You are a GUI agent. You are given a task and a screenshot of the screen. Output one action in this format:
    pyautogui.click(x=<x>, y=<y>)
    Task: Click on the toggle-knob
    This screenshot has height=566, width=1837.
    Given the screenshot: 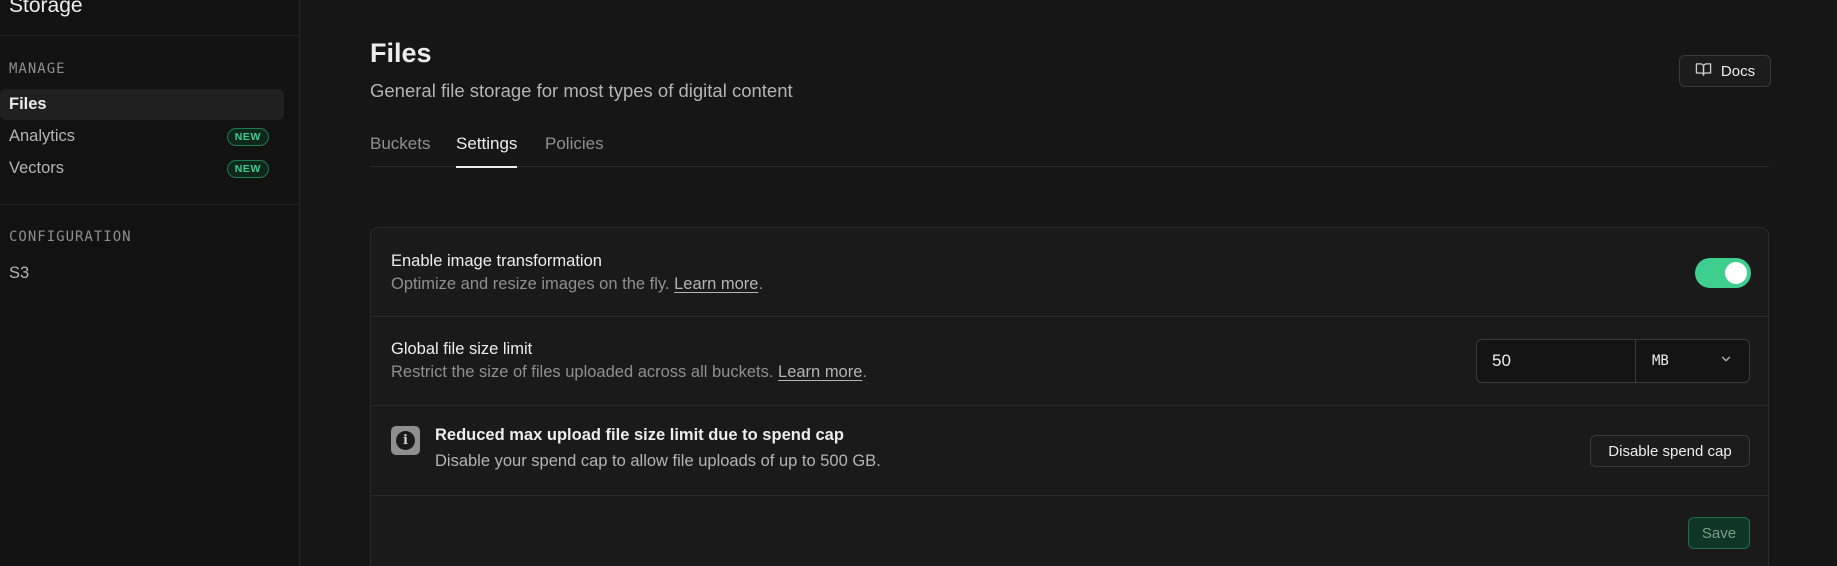 What is the action you would take?
    pyautogui.click(x=1736, y=273)
    